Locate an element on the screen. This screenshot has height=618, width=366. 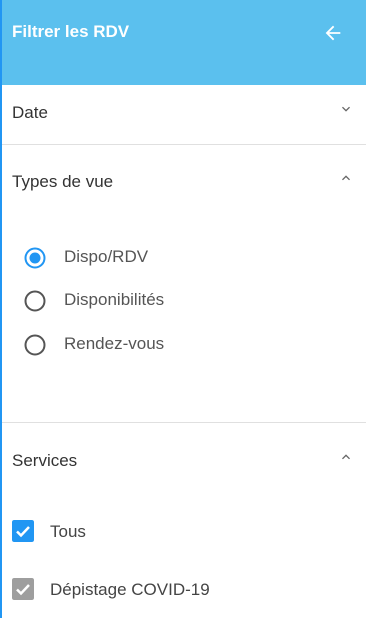
radio-dispo-rdv: Dispo/RDV is located at coordinates (124, 258).